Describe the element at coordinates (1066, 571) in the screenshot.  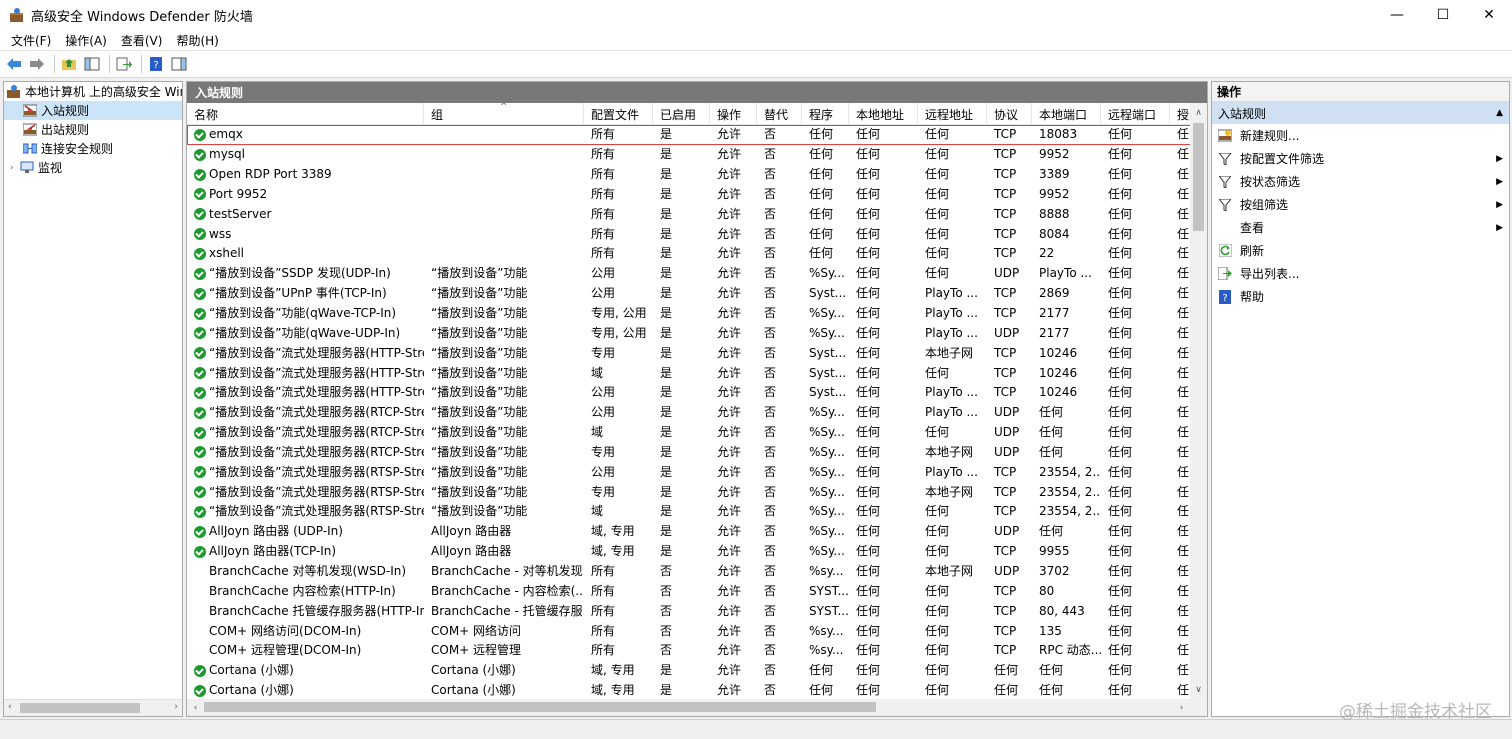
I see `col-local-port: 3702` at that location.